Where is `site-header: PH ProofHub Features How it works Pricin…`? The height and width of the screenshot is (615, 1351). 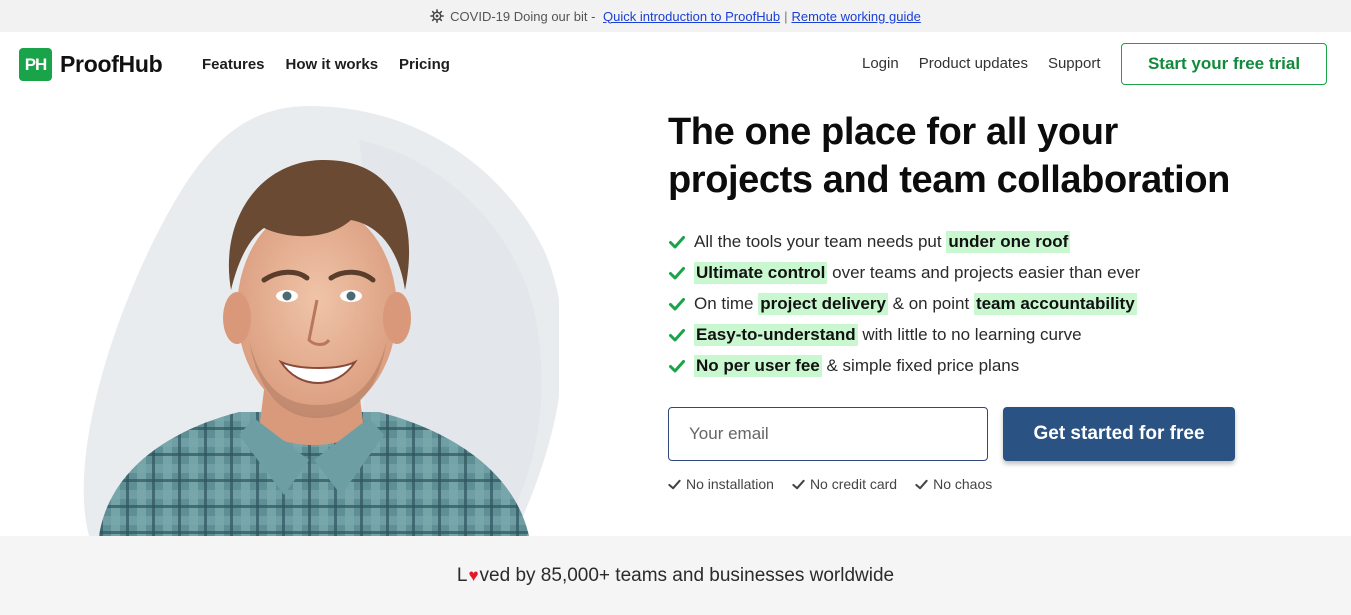
site-header: PH ProofHub Features How it works Pricin… is located at coordinates (675, 65).